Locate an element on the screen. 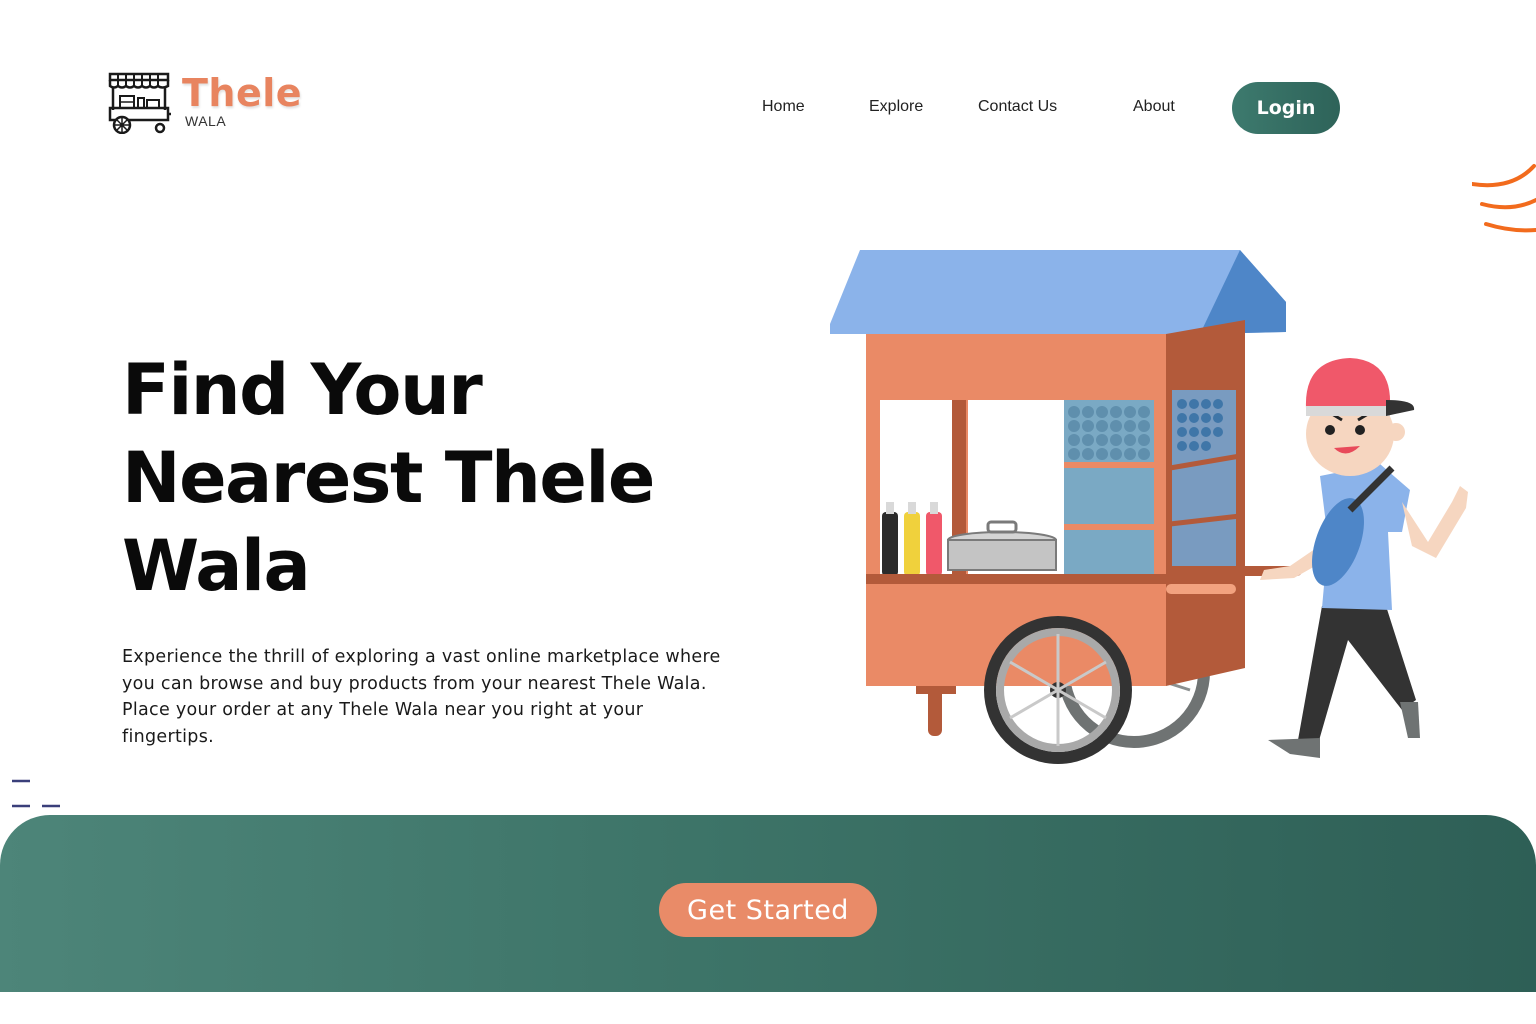  decorative-swoosh-icon is located at coordinates (1504, 198).